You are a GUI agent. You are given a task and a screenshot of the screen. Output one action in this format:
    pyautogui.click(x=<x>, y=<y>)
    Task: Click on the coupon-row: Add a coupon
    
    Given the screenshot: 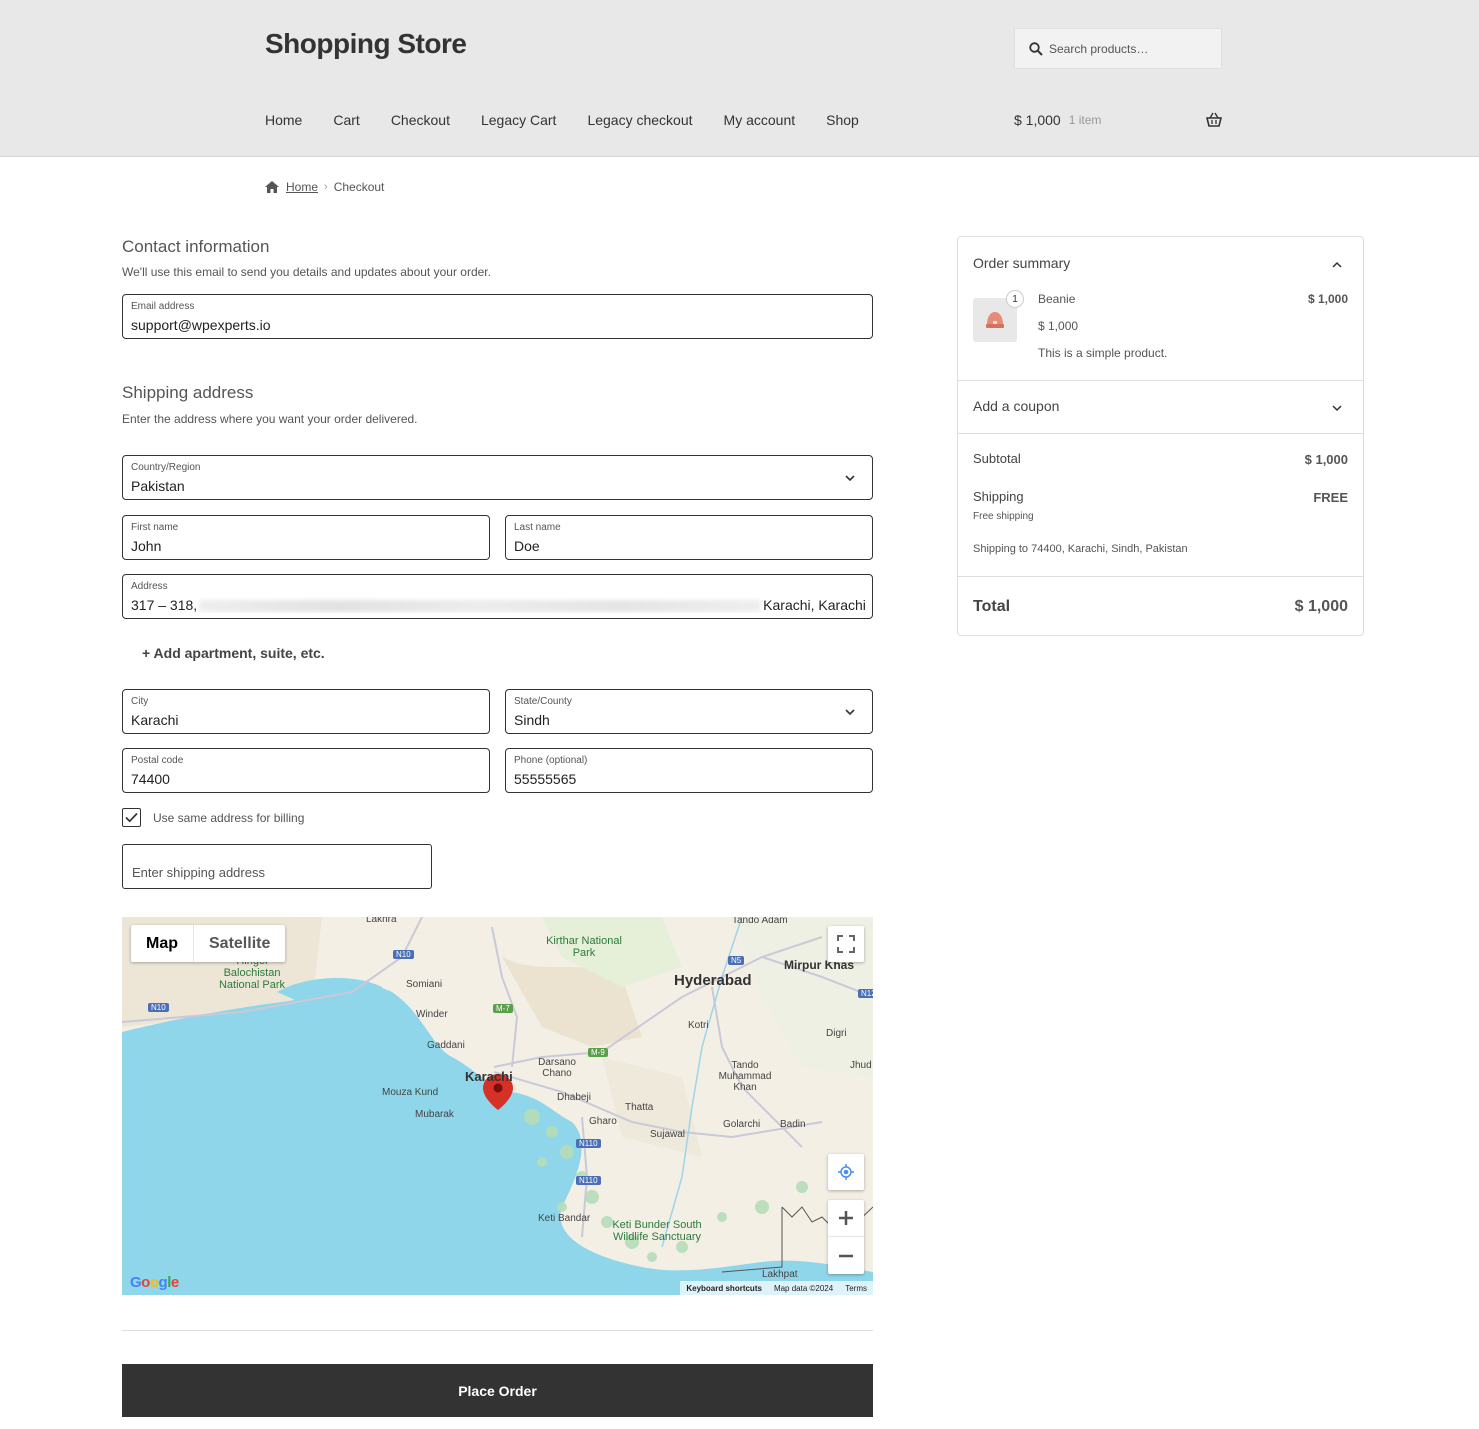 What is the action you would take?
    pyautogui.click(x=1160, y=407)
    